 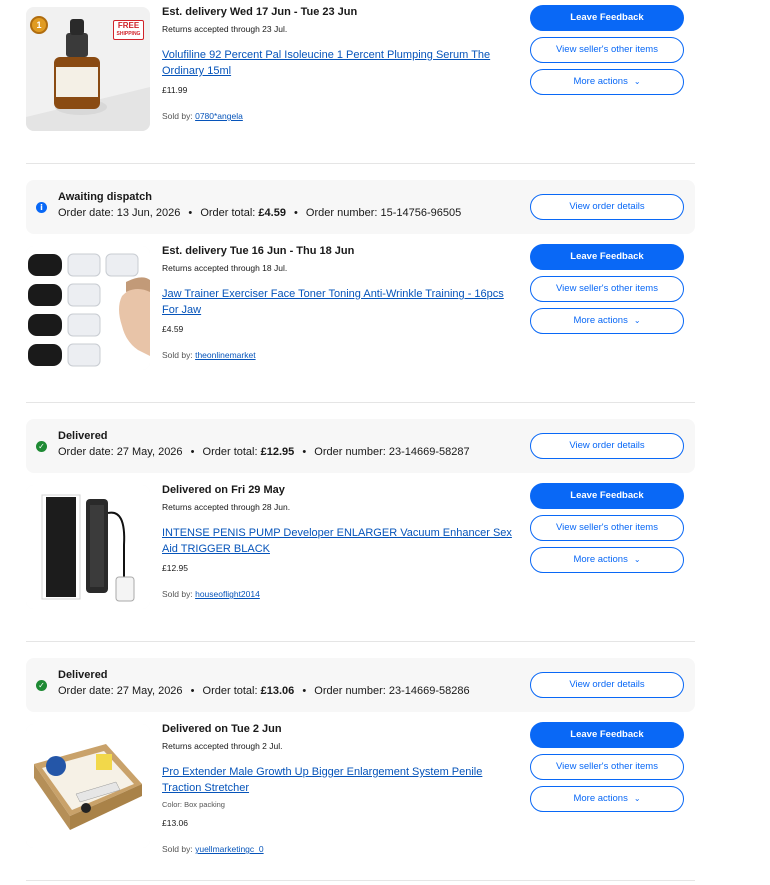 What do you see at coordinates (258, 251) in the screenshot?
I see `delivery-estimate: Est. delivery Tue 16 Jun - Thu 18 Jun` at bounding box center [258, 251].